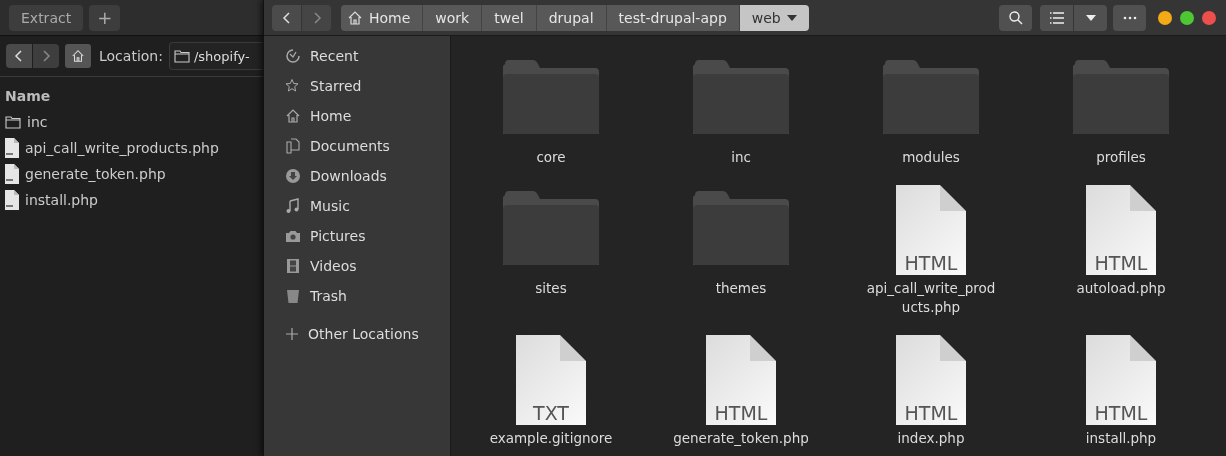 This screenshot has width=1226, height=456. I want to click on path-button: work, so click(452, 17).